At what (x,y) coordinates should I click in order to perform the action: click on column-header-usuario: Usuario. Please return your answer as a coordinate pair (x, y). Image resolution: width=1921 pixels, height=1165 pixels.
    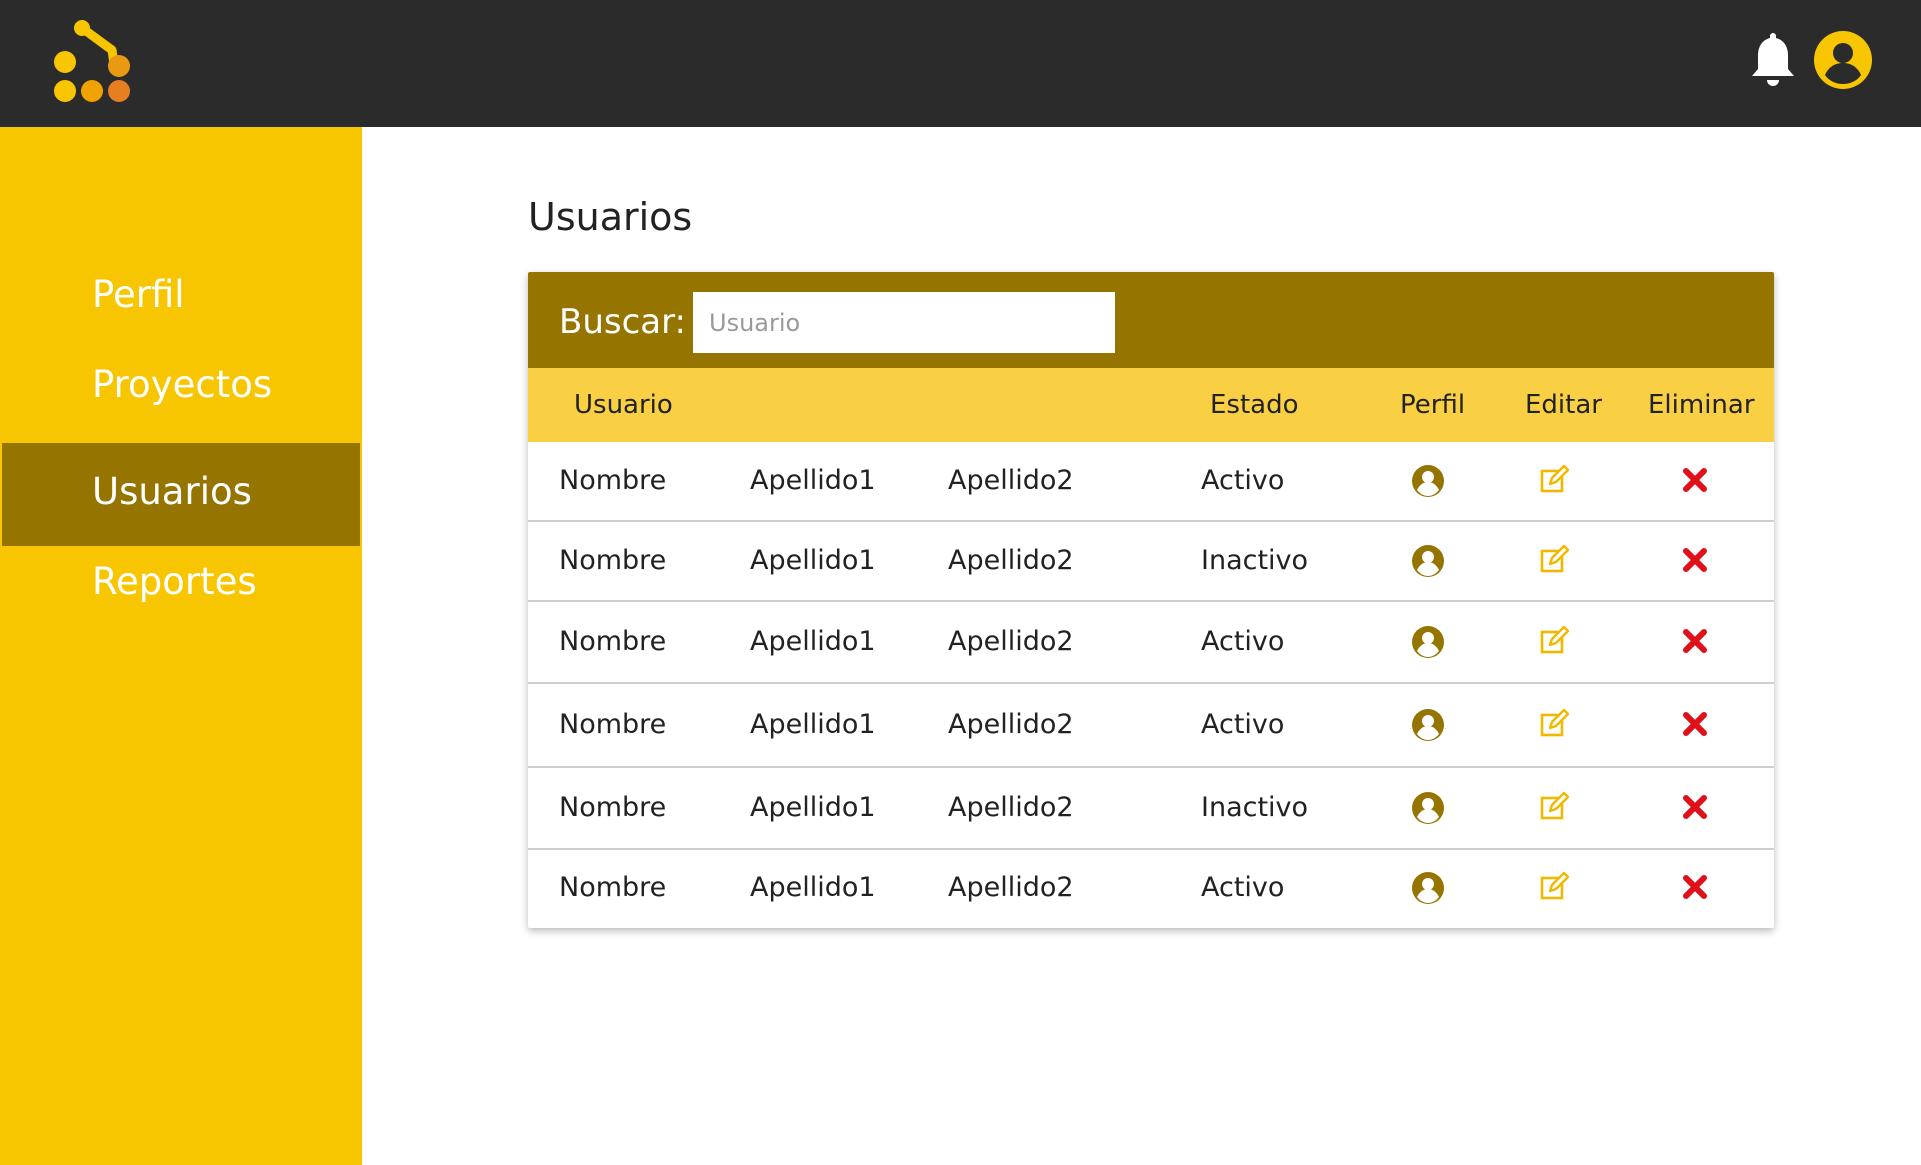
    Looking at the image, I should click on (623, 405).